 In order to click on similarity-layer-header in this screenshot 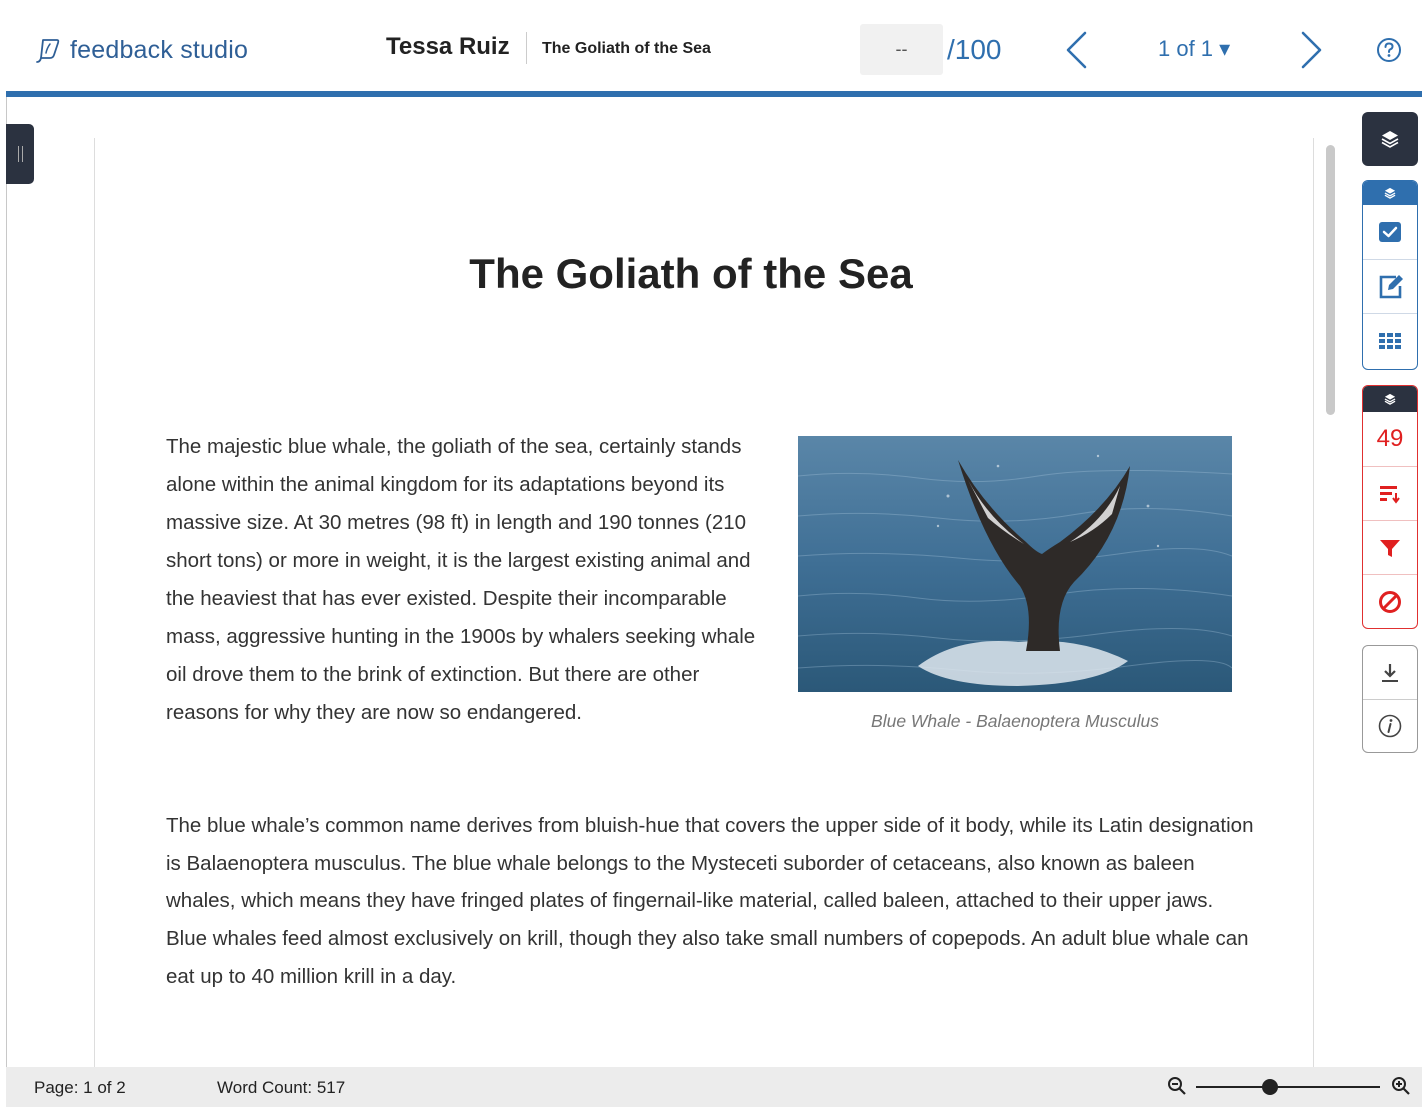, I will do `click(1390, 399)`.